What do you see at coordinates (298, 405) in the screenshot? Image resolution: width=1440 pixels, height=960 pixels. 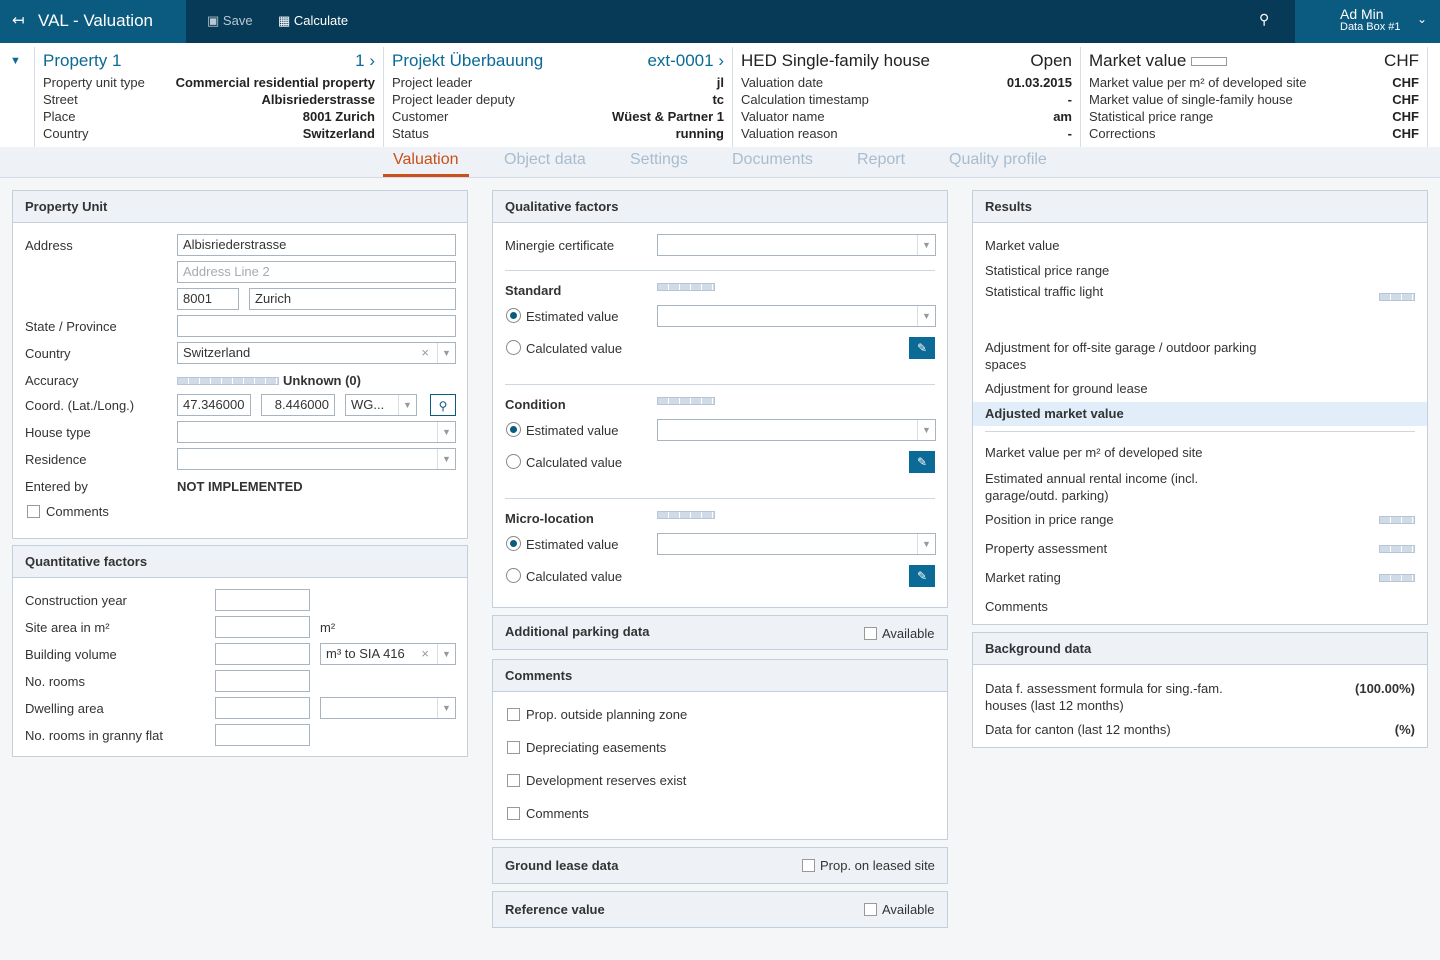 I see `longitude-input: 8.446000` at bounding box center [298, 405].